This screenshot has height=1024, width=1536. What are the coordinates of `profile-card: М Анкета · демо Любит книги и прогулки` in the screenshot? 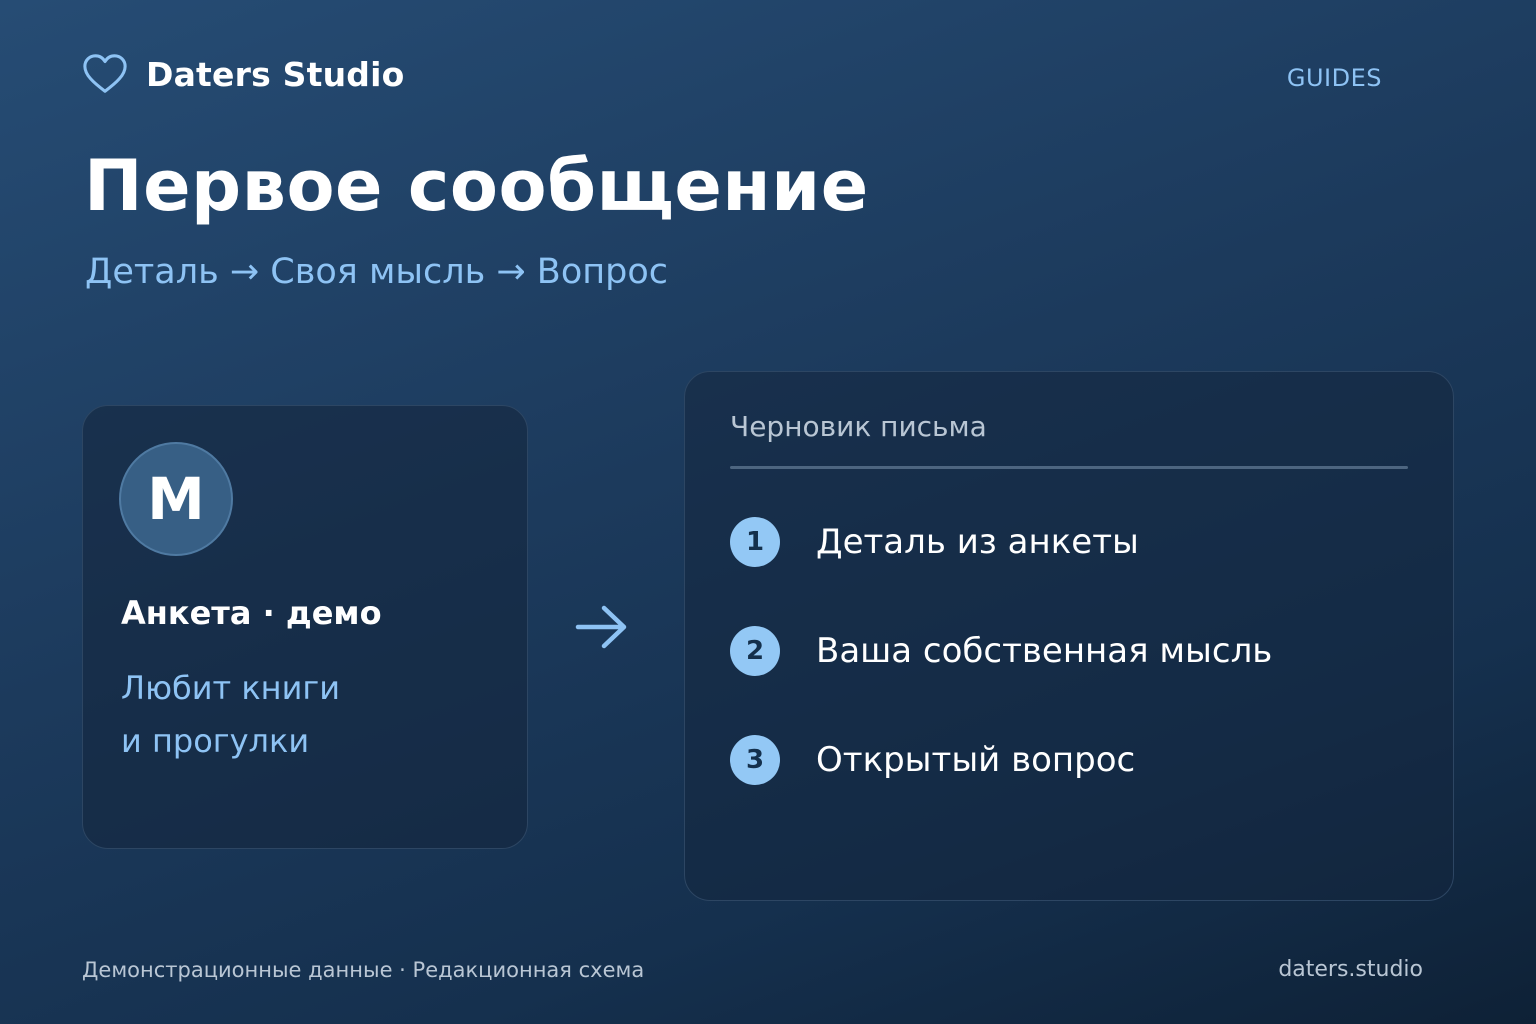 It's located at (305, 627).